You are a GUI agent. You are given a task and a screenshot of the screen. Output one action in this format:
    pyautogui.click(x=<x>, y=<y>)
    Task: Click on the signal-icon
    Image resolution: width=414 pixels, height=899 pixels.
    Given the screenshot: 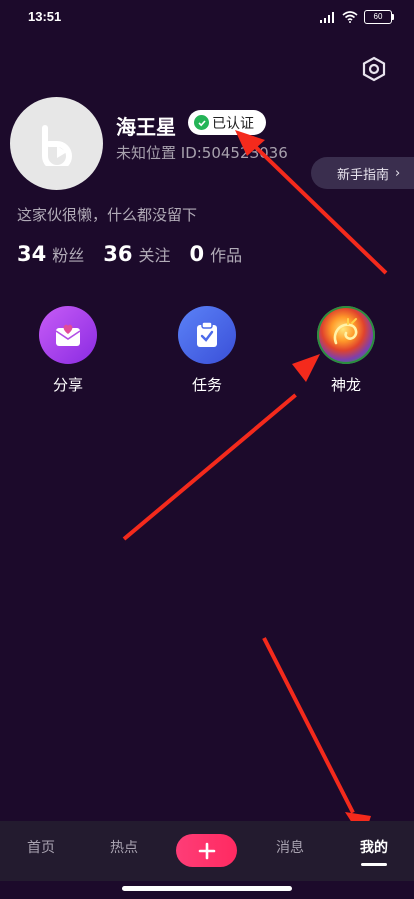 What is the action you would take?
    pyautogui.click(x=327, y=17)
    